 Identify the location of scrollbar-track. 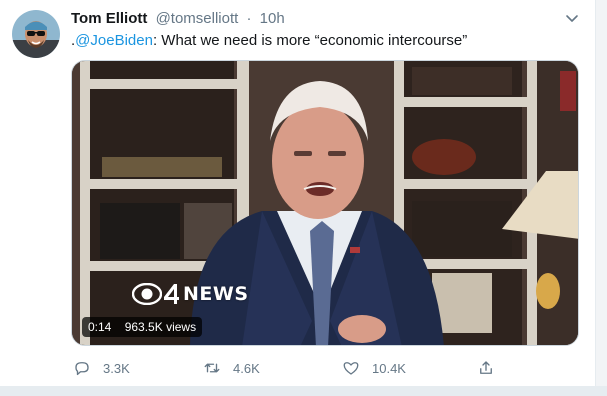
(601, 193).